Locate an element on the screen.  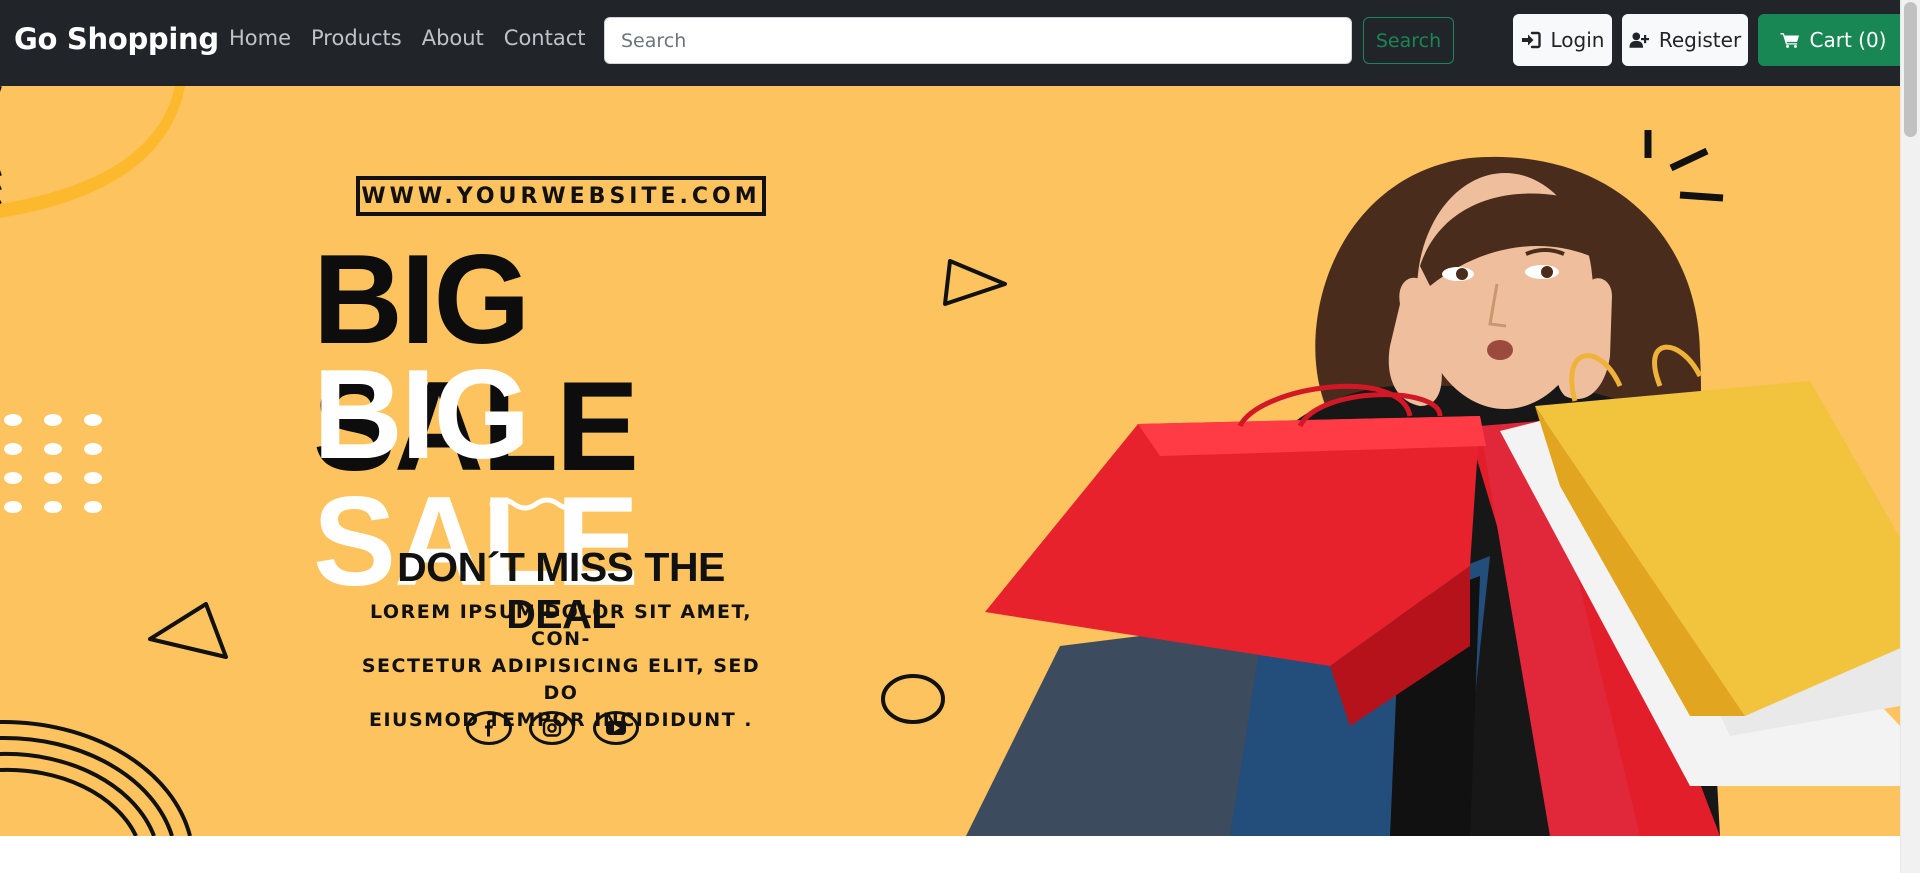
arc-decoration-bottom is located at coordinates (96, 777).